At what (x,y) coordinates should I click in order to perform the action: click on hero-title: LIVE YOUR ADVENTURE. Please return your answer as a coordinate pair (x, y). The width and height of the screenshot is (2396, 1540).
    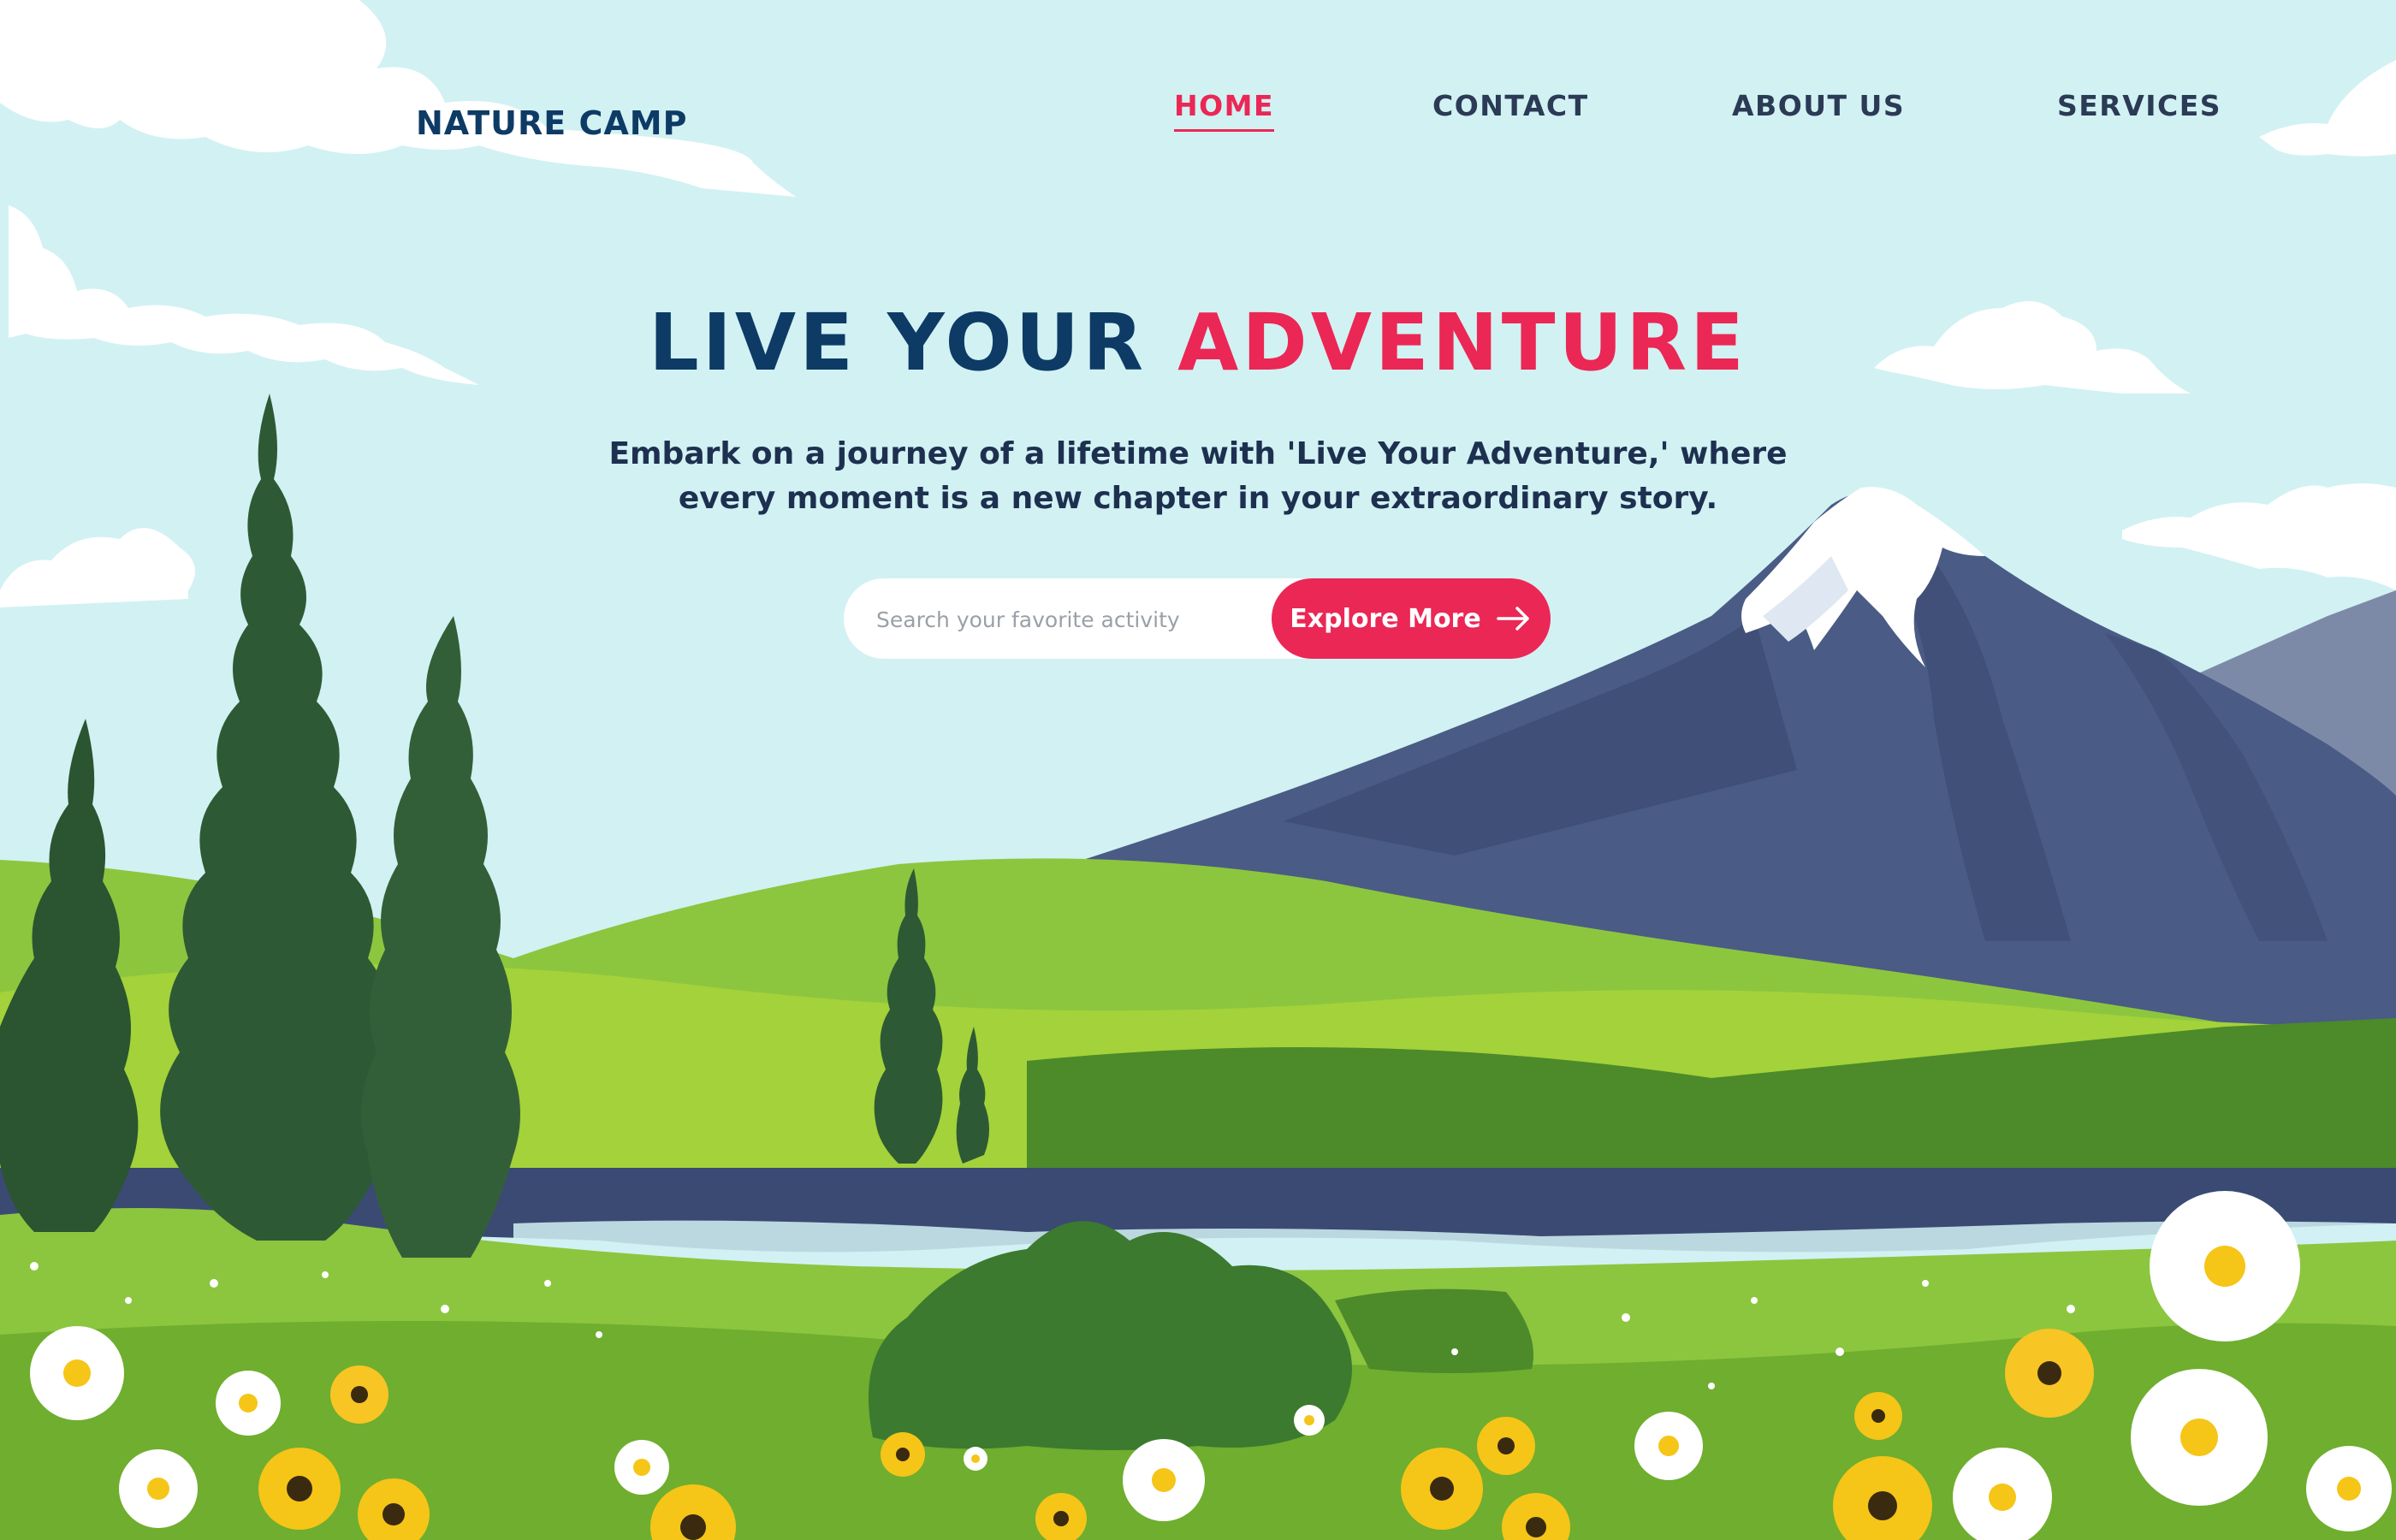
    Looking at the image, I should click on (1198, 342).